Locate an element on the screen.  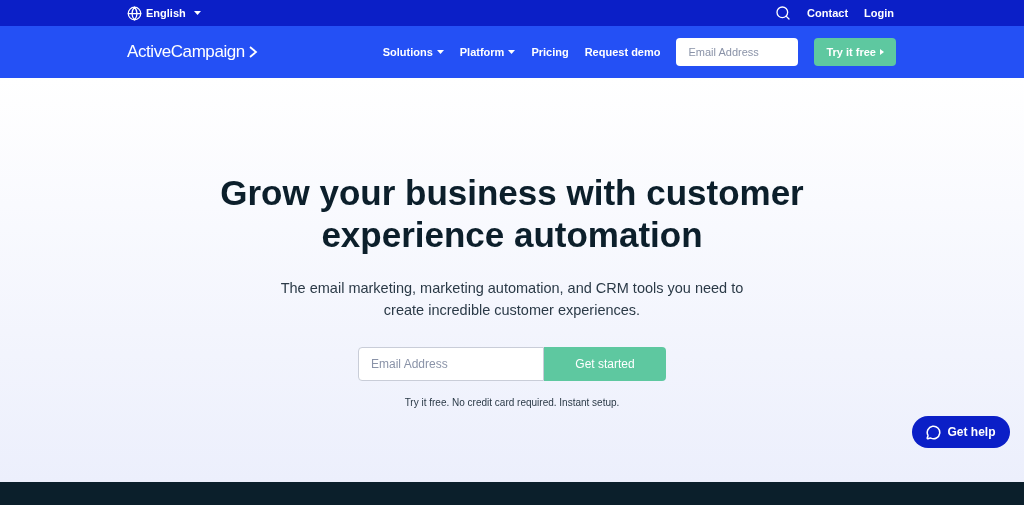
hero-title: Grow your business with customer experience automation is located at coordinates (512, 214).